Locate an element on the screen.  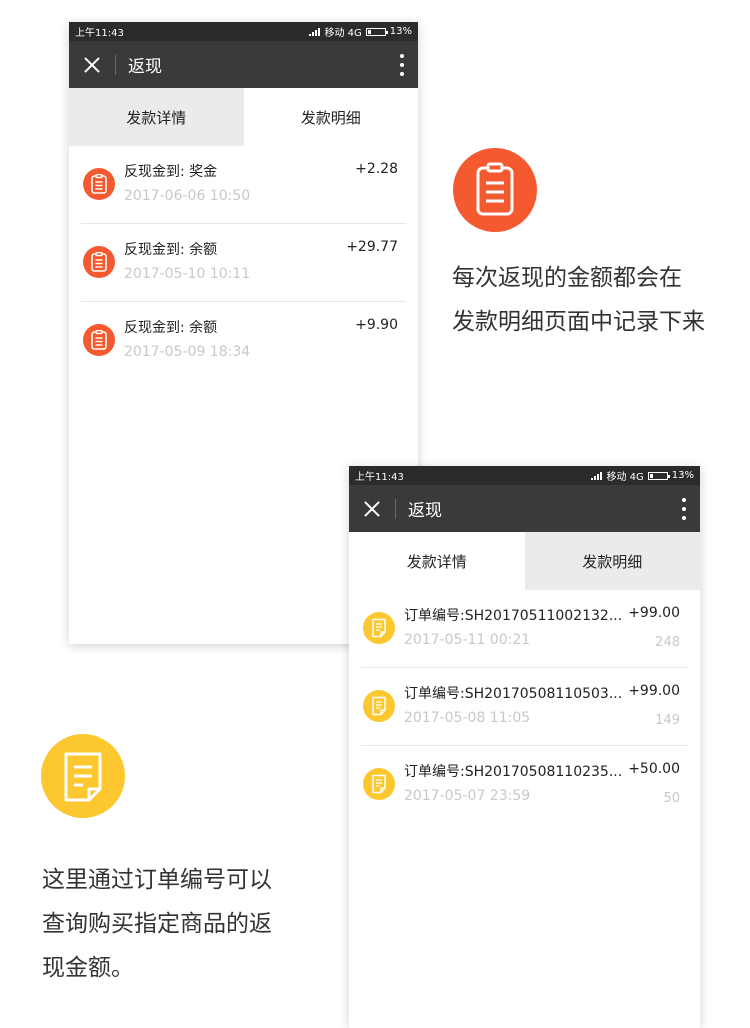
item-time: 2017-05-11 00:21 is located at coordinates (467, 640).